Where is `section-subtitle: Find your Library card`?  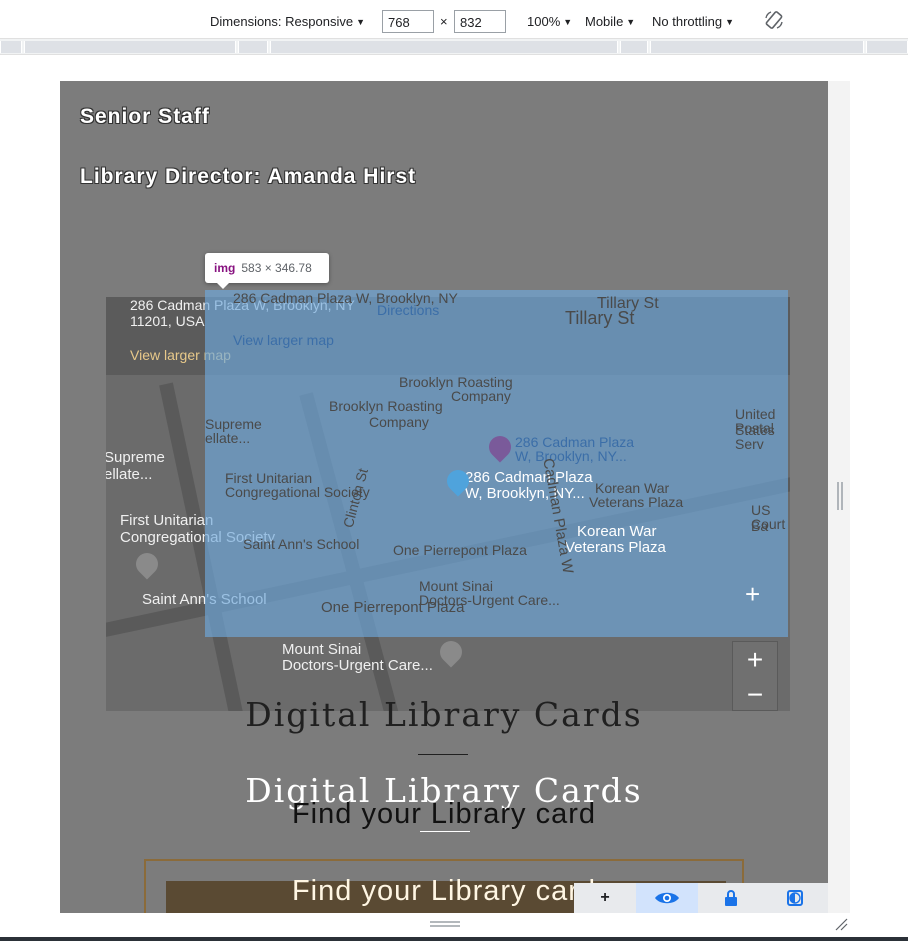 section-subtitle: Find your Library card is located at coordinates (444, 814).